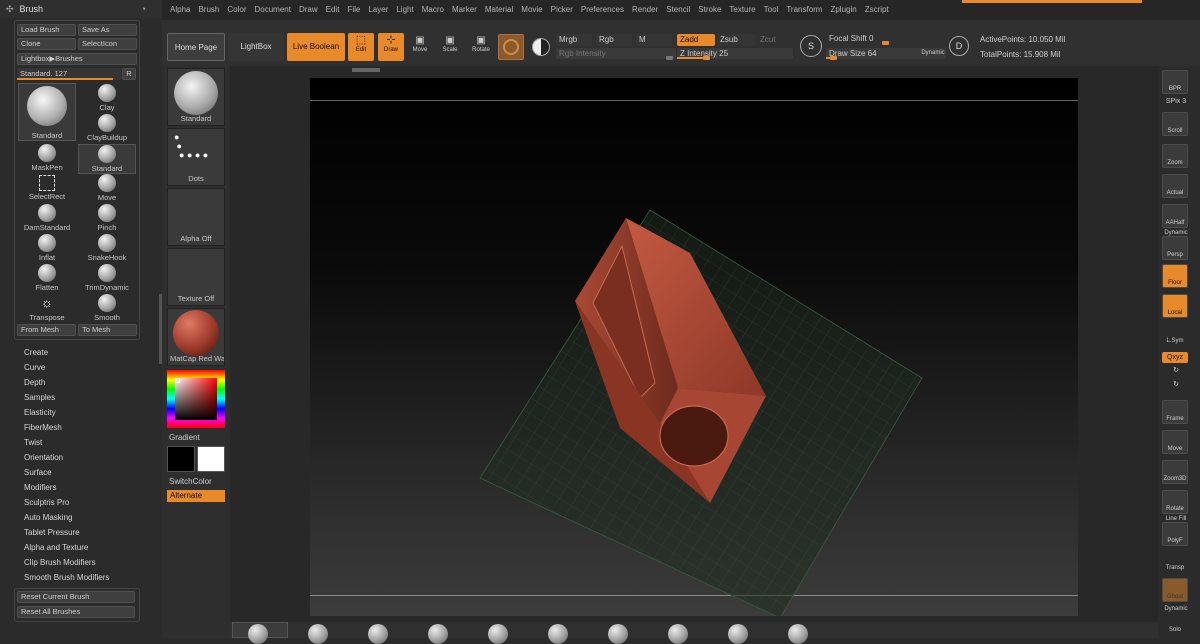 This screenshot has height=644, width=1200. What do you see at coordinates (208, 10) in the screenshot?
I see `menu-brush: Brush` at bounding box center [208, 10].